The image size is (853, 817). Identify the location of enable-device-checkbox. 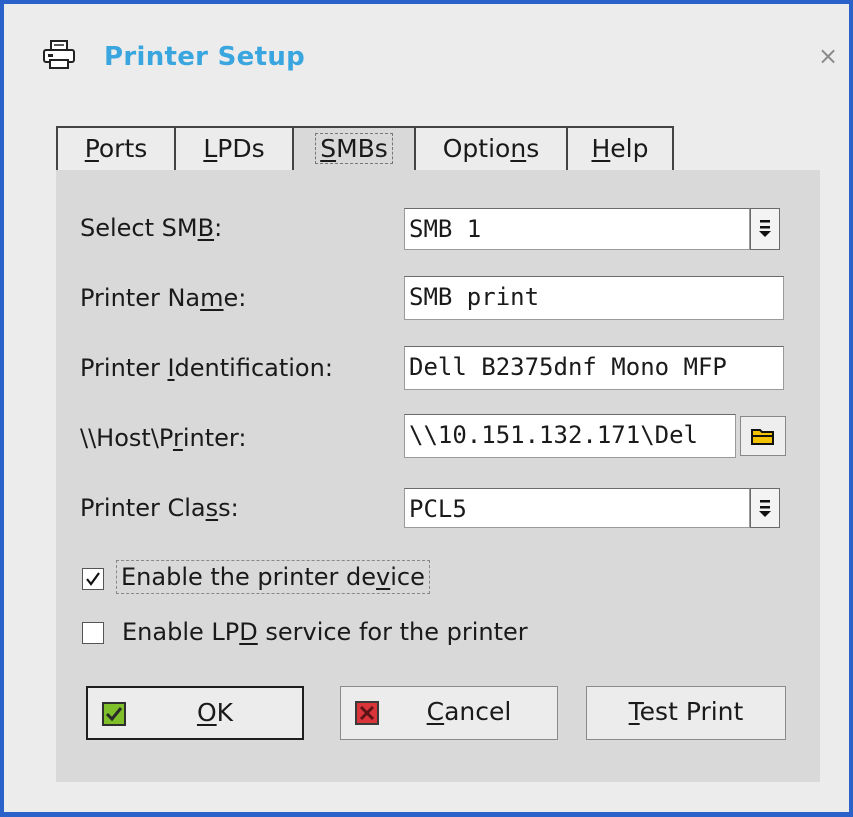
(93, 579).